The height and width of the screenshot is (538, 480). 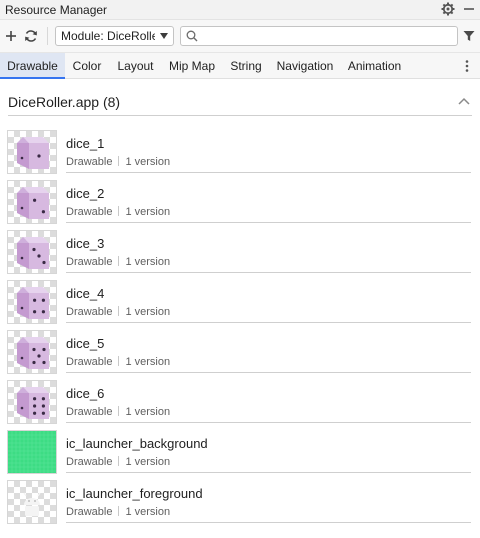 I want to click on resource-item-ic-launcher-background: ic_launcher_background Drawable 1 version, so click(x=240, y=453).